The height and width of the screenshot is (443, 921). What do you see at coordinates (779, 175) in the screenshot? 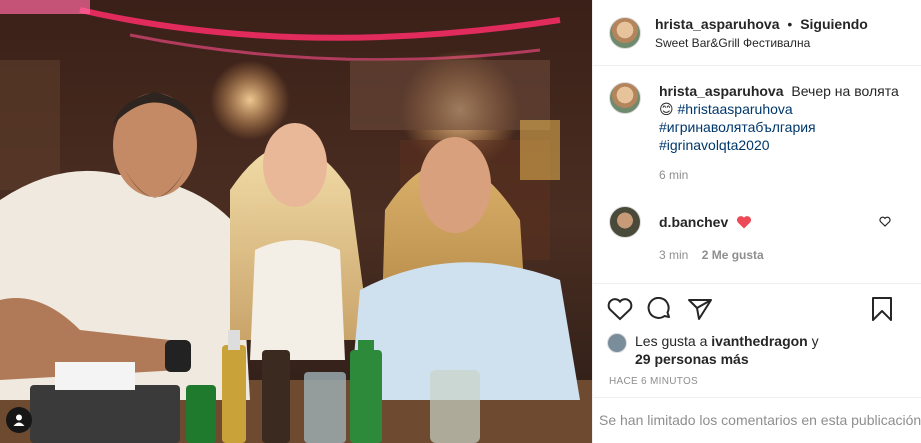
I see `caption-time: 6 min` at bounding box center [779, 175].